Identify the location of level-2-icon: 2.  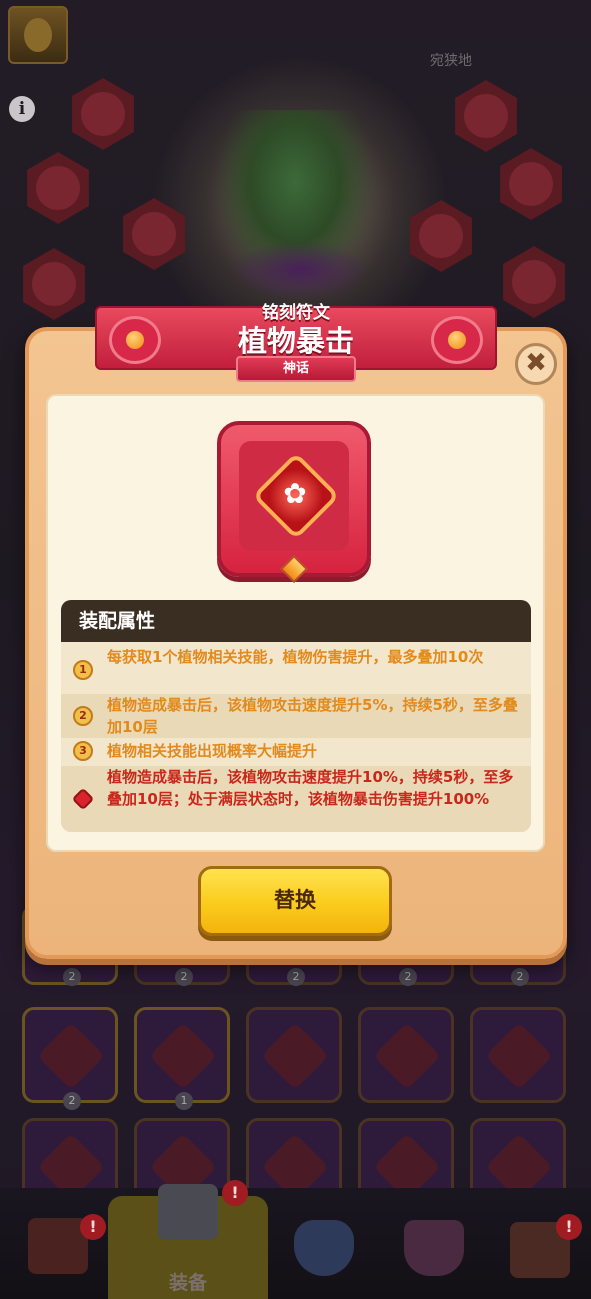
(83, 716).